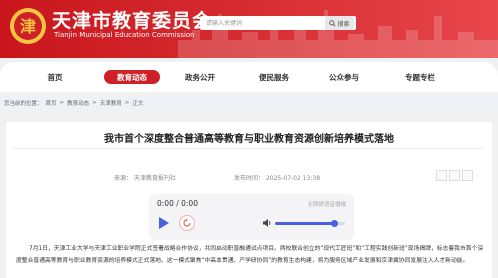  What do you see at coordinates (454, 175) in the screenshot?
I see `share-weibo-icon` at bounding box center [454, 175].